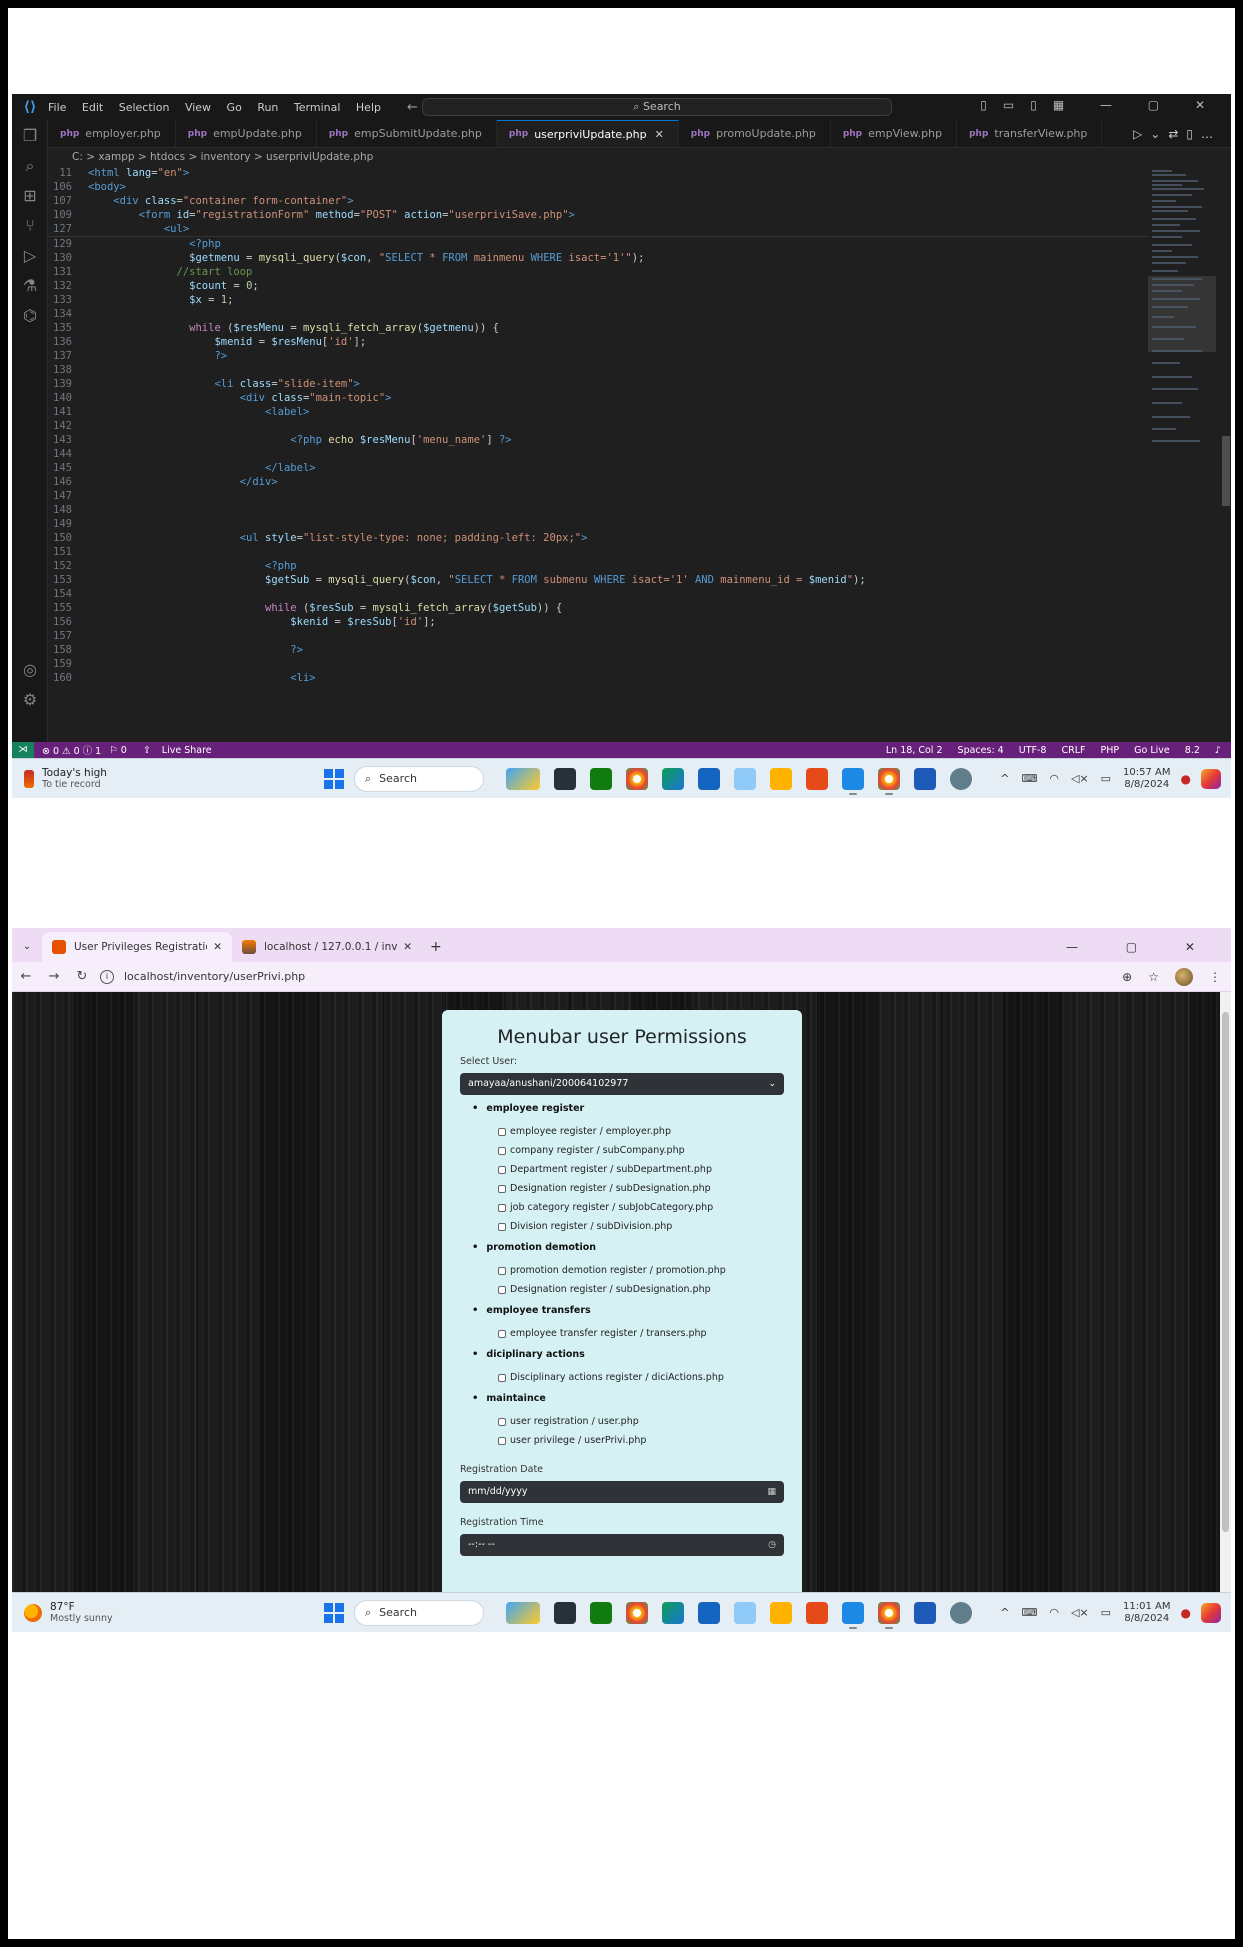 This screenshot has height=1947, width=1243. Describe the element at coordinates (107, 976) in the screenshot. I see `site-info-icon: i` at that location.